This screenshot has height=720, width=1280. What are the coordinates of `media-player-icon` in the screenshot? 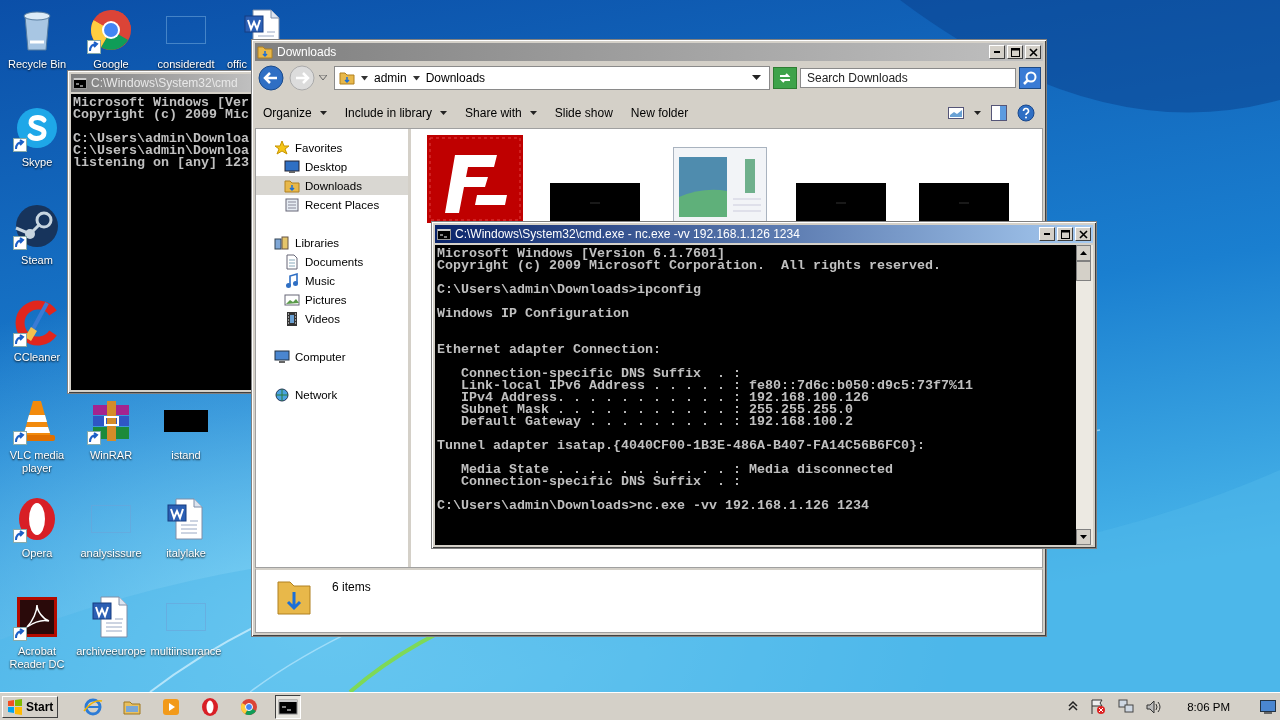 It's located at (171, 706).